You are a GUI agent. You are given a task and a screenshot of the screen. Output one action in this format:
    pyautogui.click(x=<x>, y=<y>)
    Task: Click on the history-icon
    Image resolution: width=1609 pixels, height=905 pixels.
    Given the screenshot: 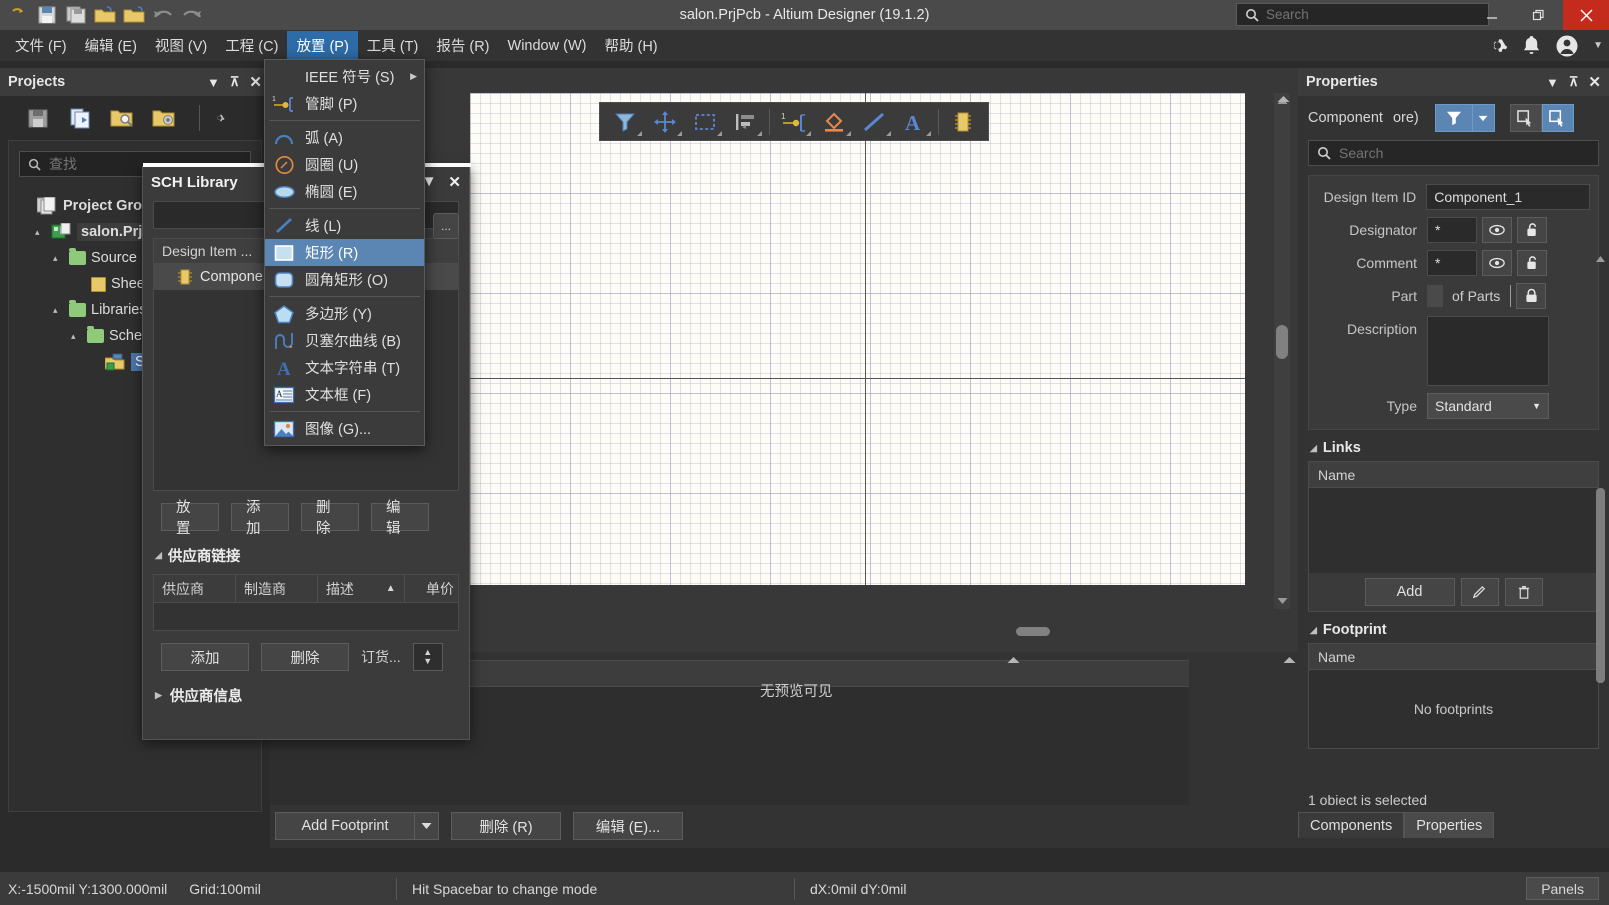 What is the action you would take?
    pyautogui.click(x=18, y=15)
    